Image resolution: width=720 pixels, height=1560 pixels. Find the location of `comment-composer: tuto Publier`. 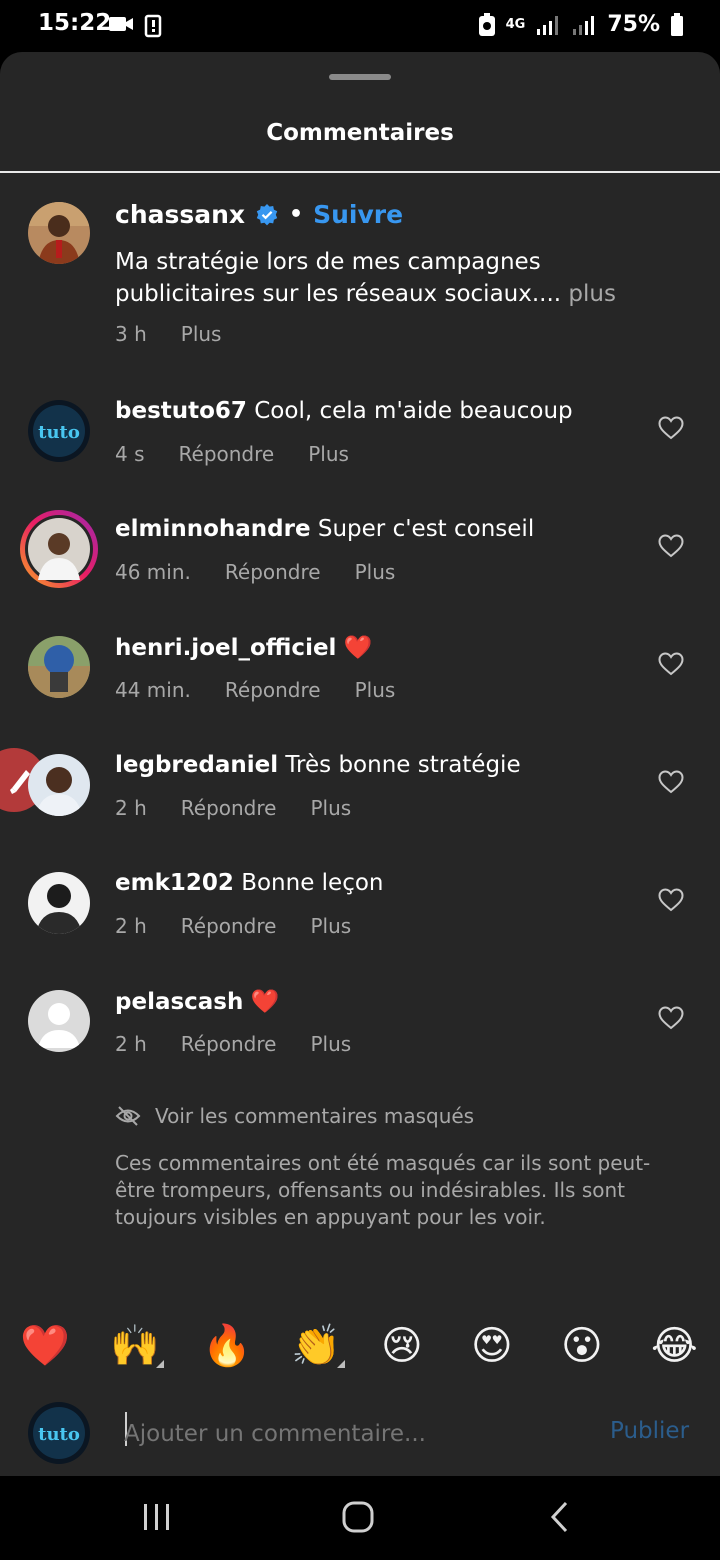

comment-composer: tuto Publier is located at coordinates (360, 1437).